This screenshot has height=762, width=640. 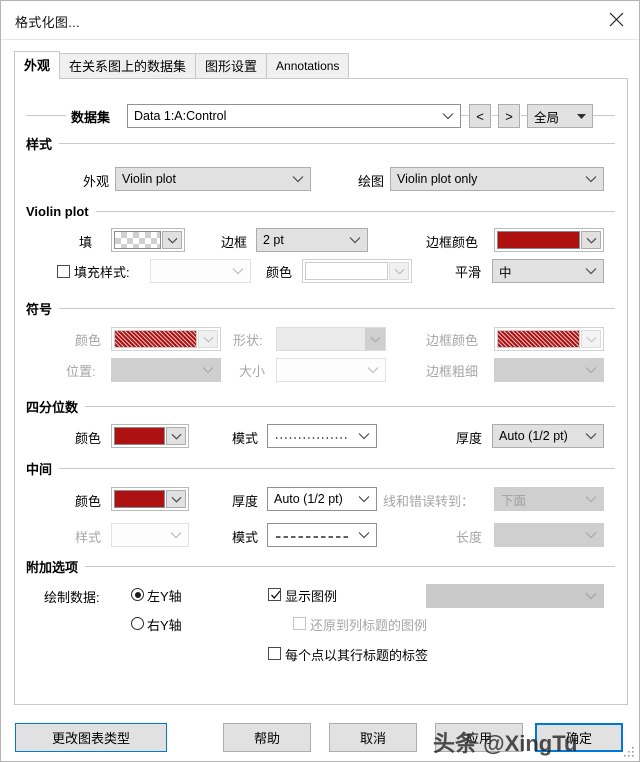 I want to click on cancel-button: 取消, so click(x=373, y=737).